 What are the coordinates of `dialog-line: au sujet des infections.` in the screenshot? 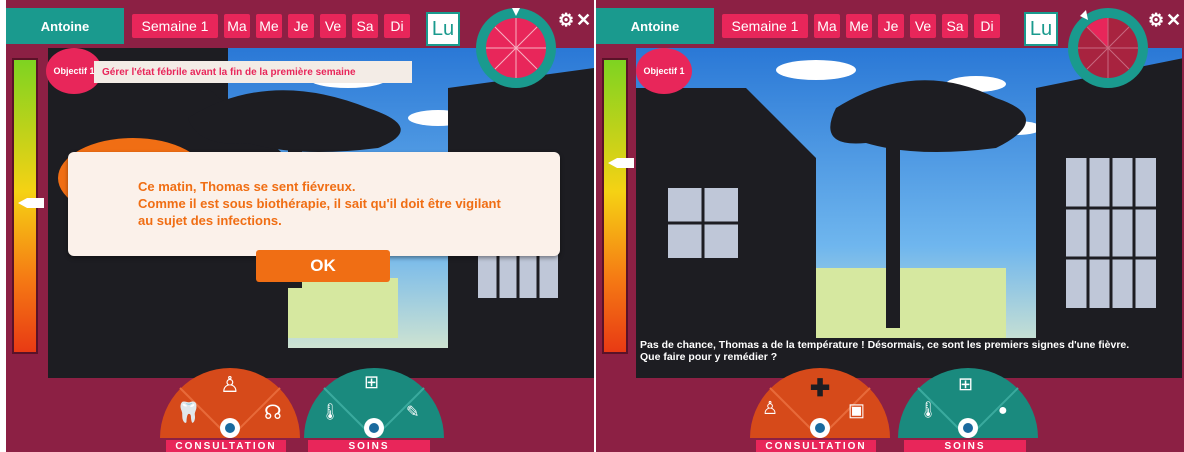 It's located at (210, 220).